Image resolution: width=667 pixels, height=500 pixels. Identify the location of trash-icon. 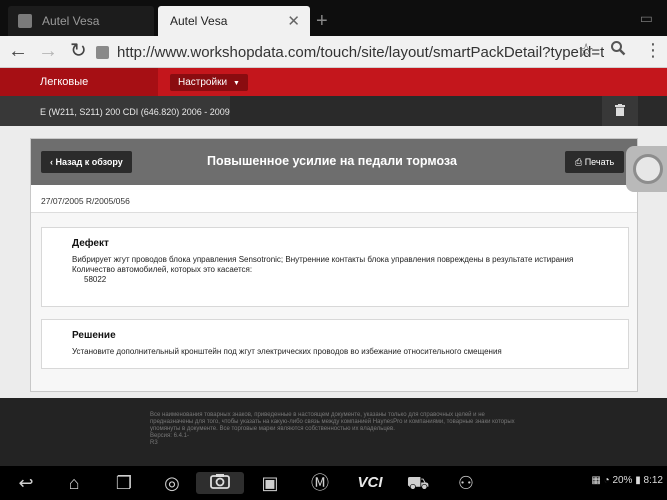
(620, 111).